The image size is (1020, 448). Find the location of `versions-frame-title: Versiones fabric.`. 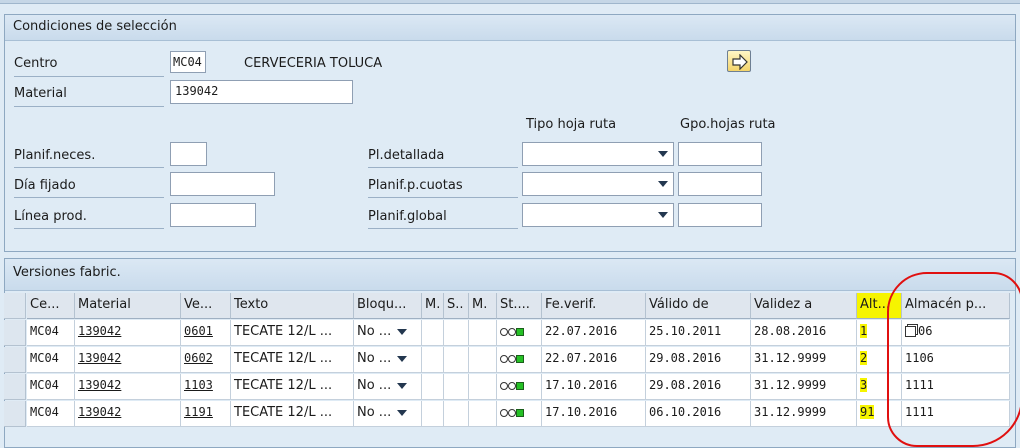

versions-frame-title: Versiones fabric. is located at coordinates (510, 275).